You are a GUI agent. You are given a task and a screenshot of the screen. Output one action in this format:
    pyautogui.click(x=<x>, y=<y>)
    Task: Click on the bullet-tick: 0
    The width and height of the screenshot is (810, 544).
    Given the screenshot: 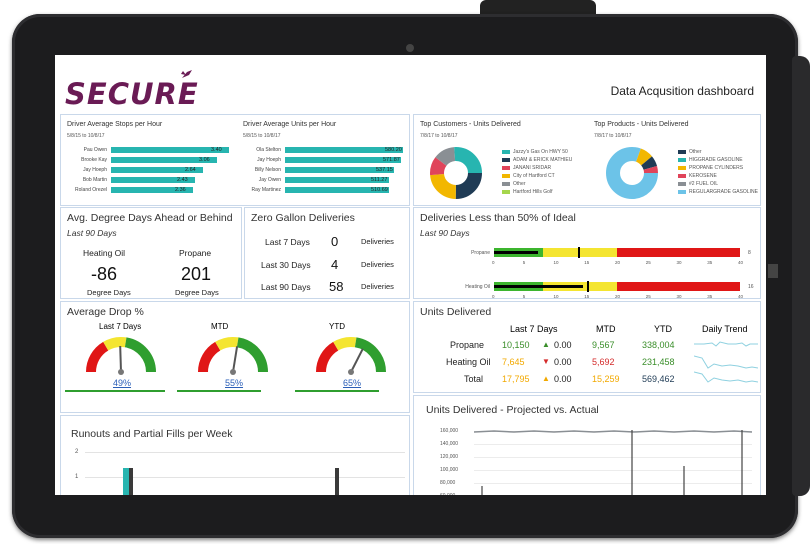 What is the action you would take?
    pyautogui.click(x=493, y=296)
    